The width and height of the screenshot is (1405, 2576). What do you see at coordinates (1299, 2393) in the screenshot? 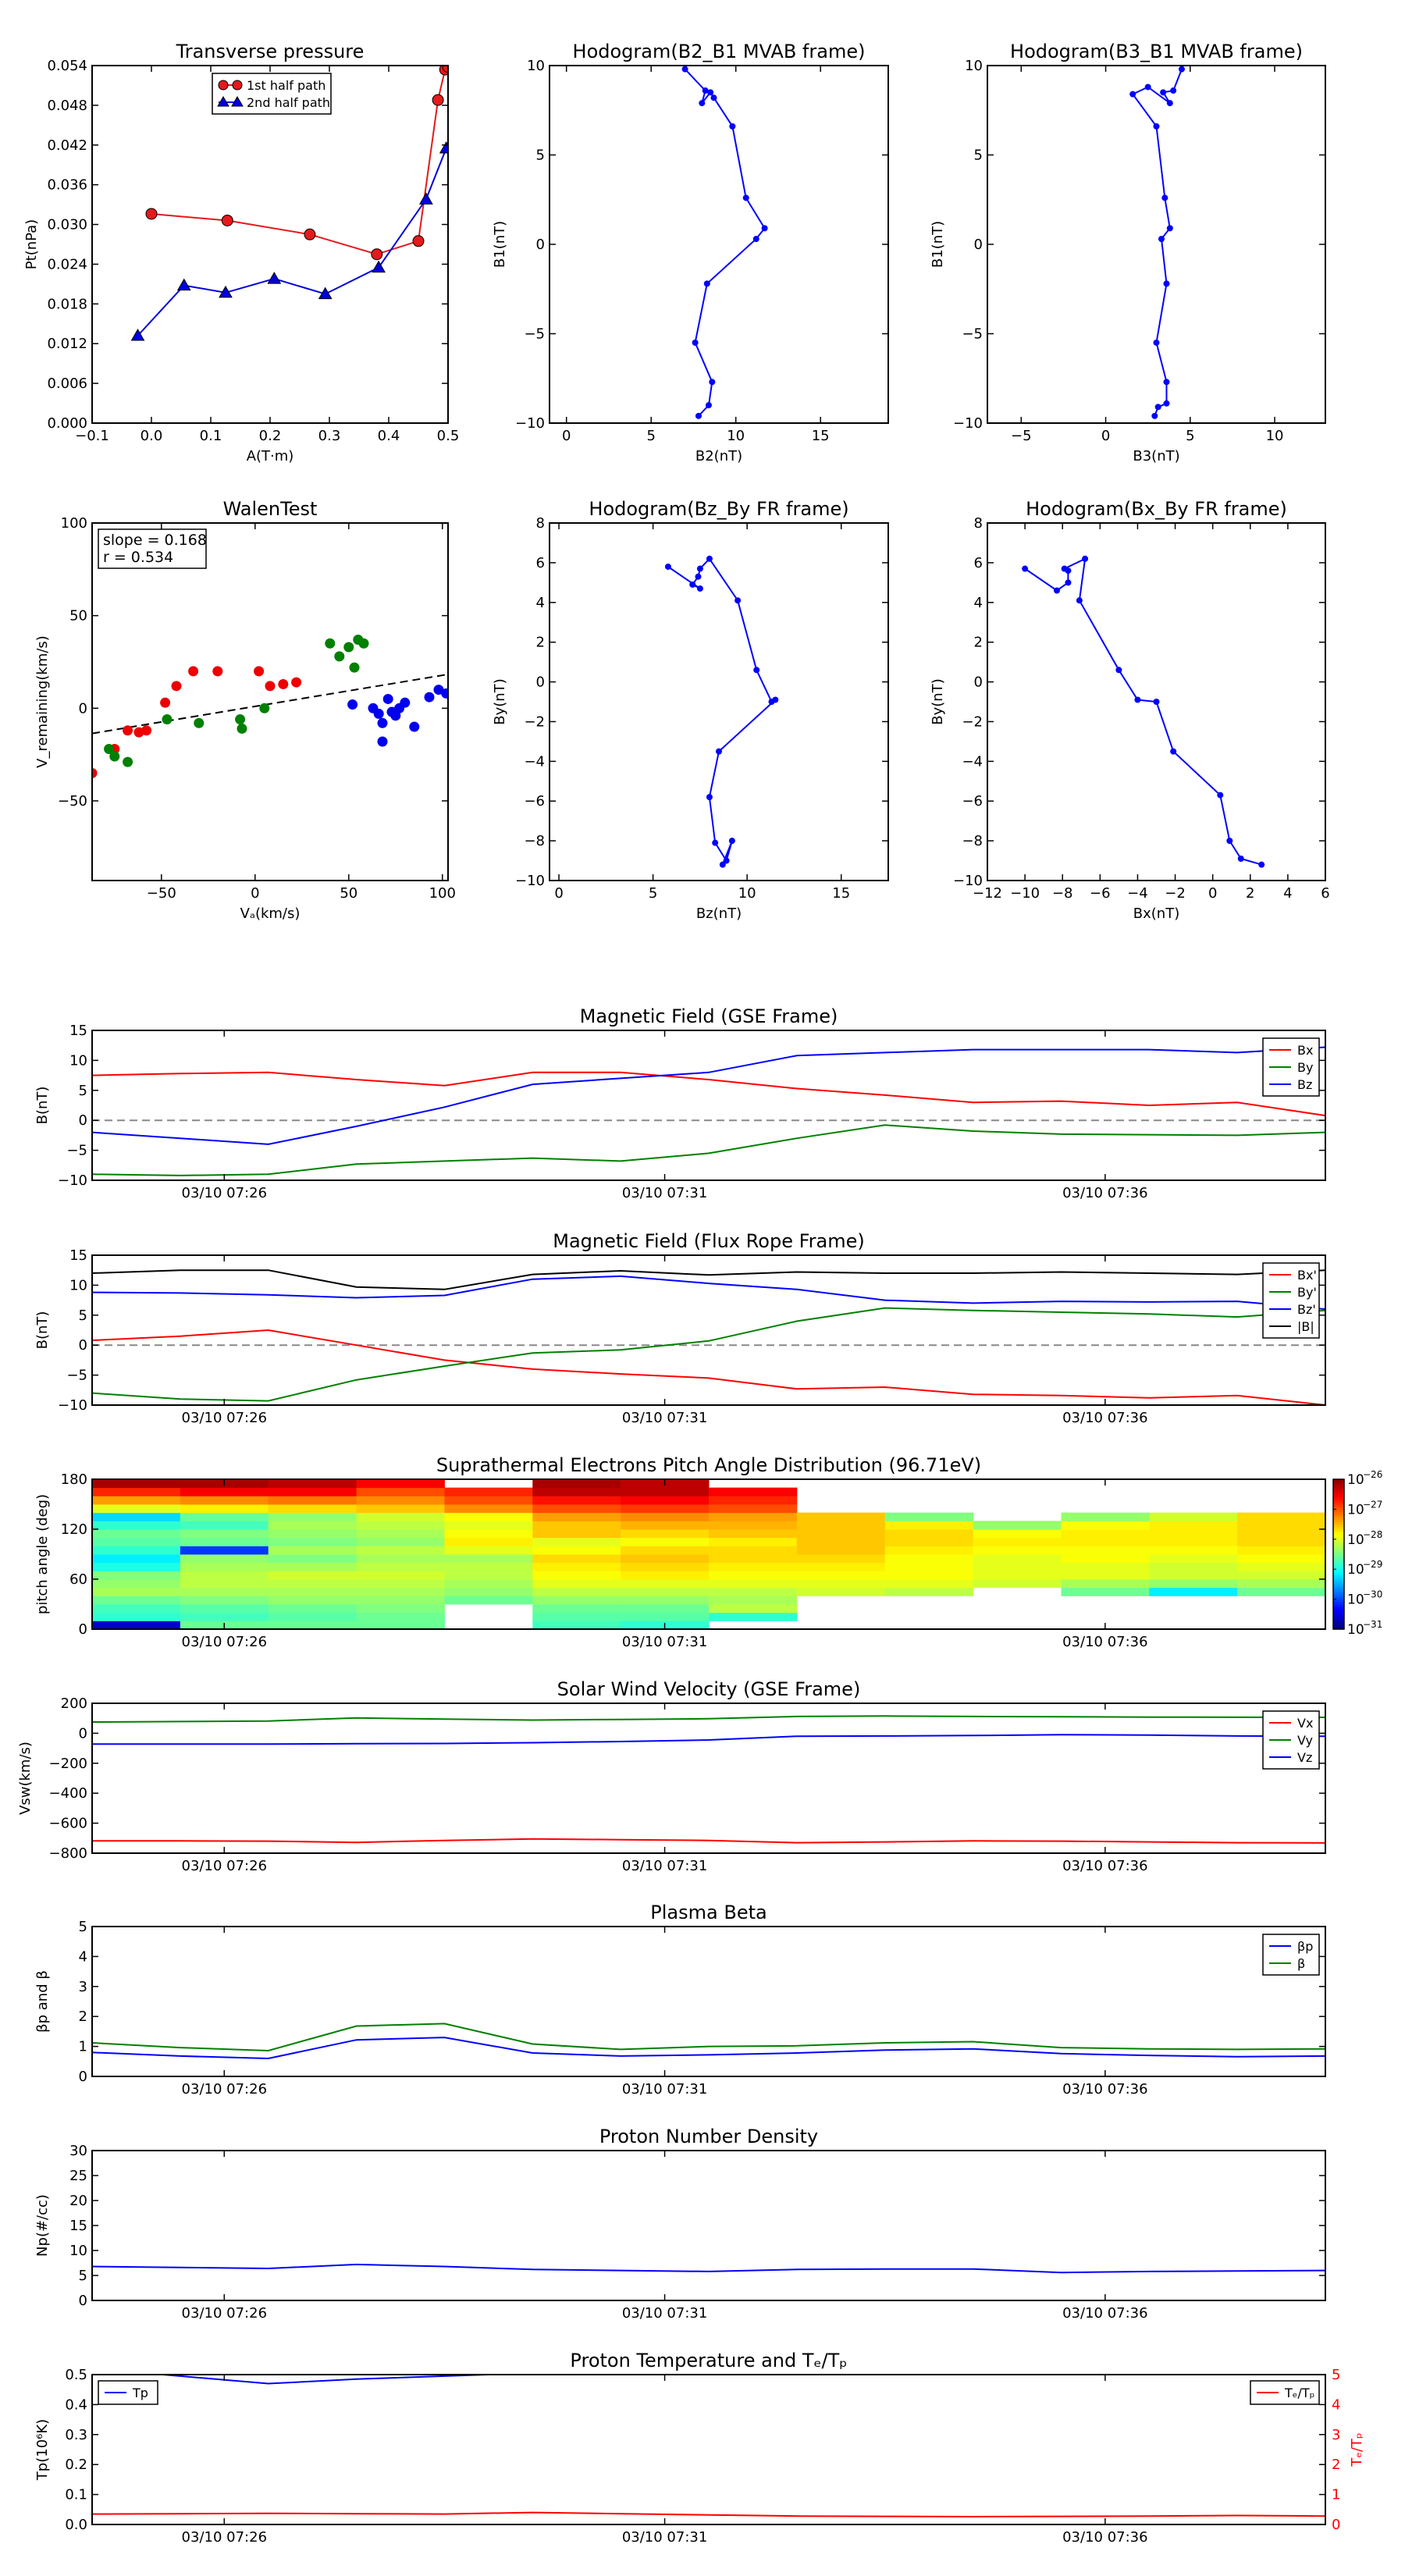
I see `legend-label: Tₑ/Tₚ` at bounding box center [1299, 2393].